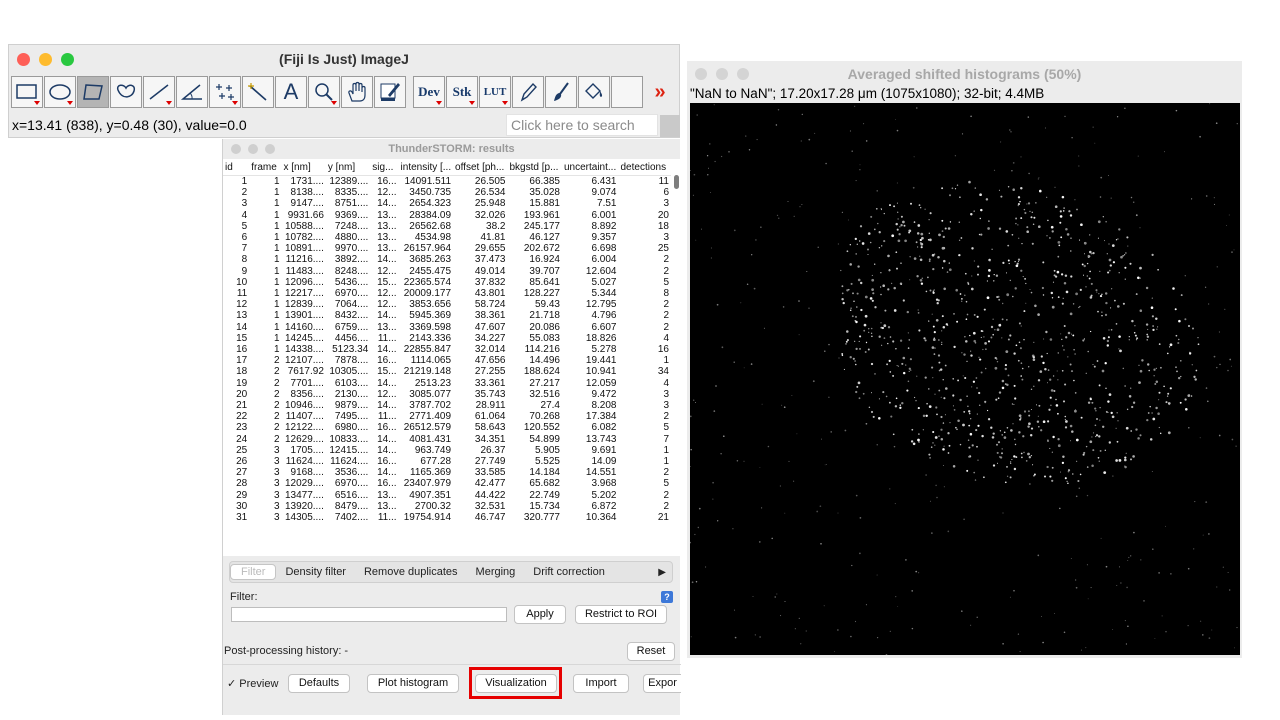 The image size is (1280, 720). What do you see at coordinates (561, 92) in the screenshot?
I see `brush-tool-icon` at bounding box center [561, 92].